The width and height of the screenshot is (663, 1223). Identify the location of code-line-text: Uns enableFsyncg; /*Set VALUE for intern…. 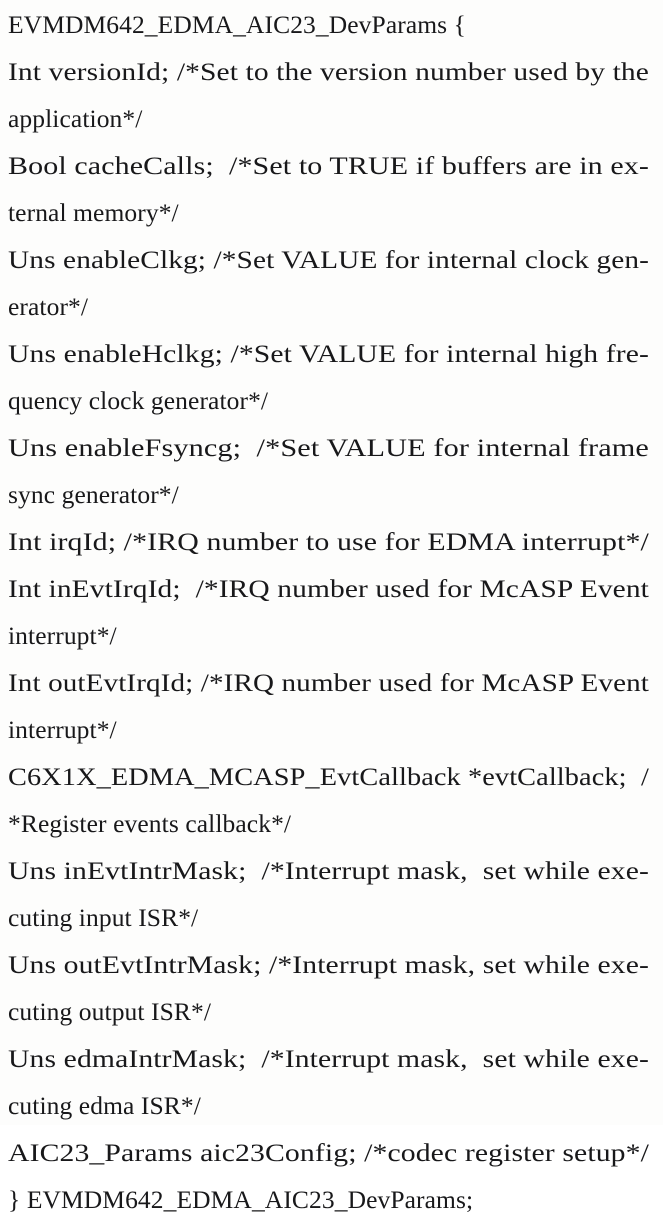
(329, 447).